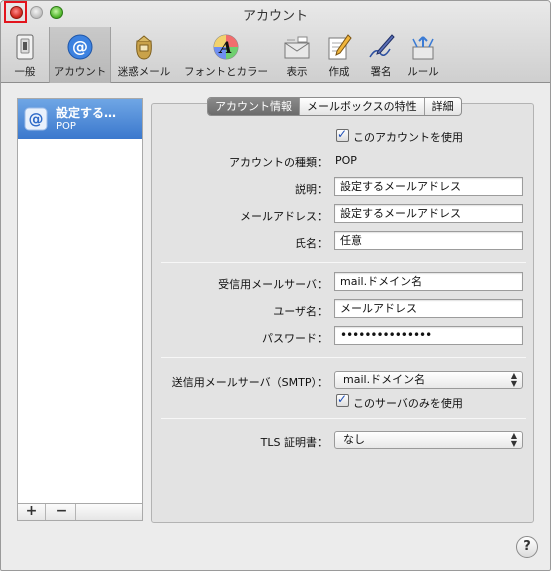 The width and height of the screenshot is (551, 571). I want to click on toolbar-rules: ルール, so click(423, 55).